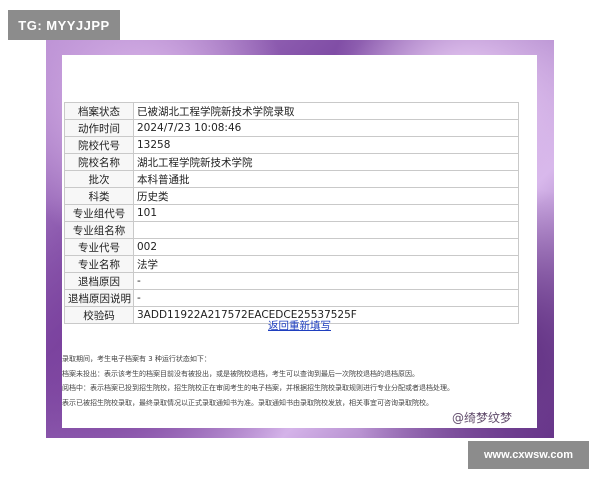 The height and width of the screenshot is (480, 600). What do you see at coordinates (99, 247) in the screenshot?
I see `row-label: 专业代号` at bounding box center [99, 247].